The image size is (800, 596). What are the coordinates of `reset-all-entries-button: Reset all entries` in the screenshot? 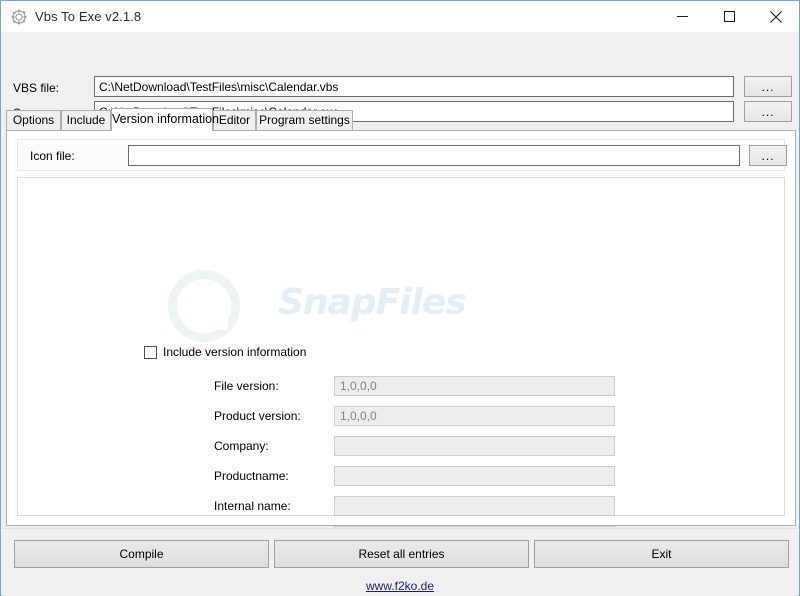 It's located at (401, 554).